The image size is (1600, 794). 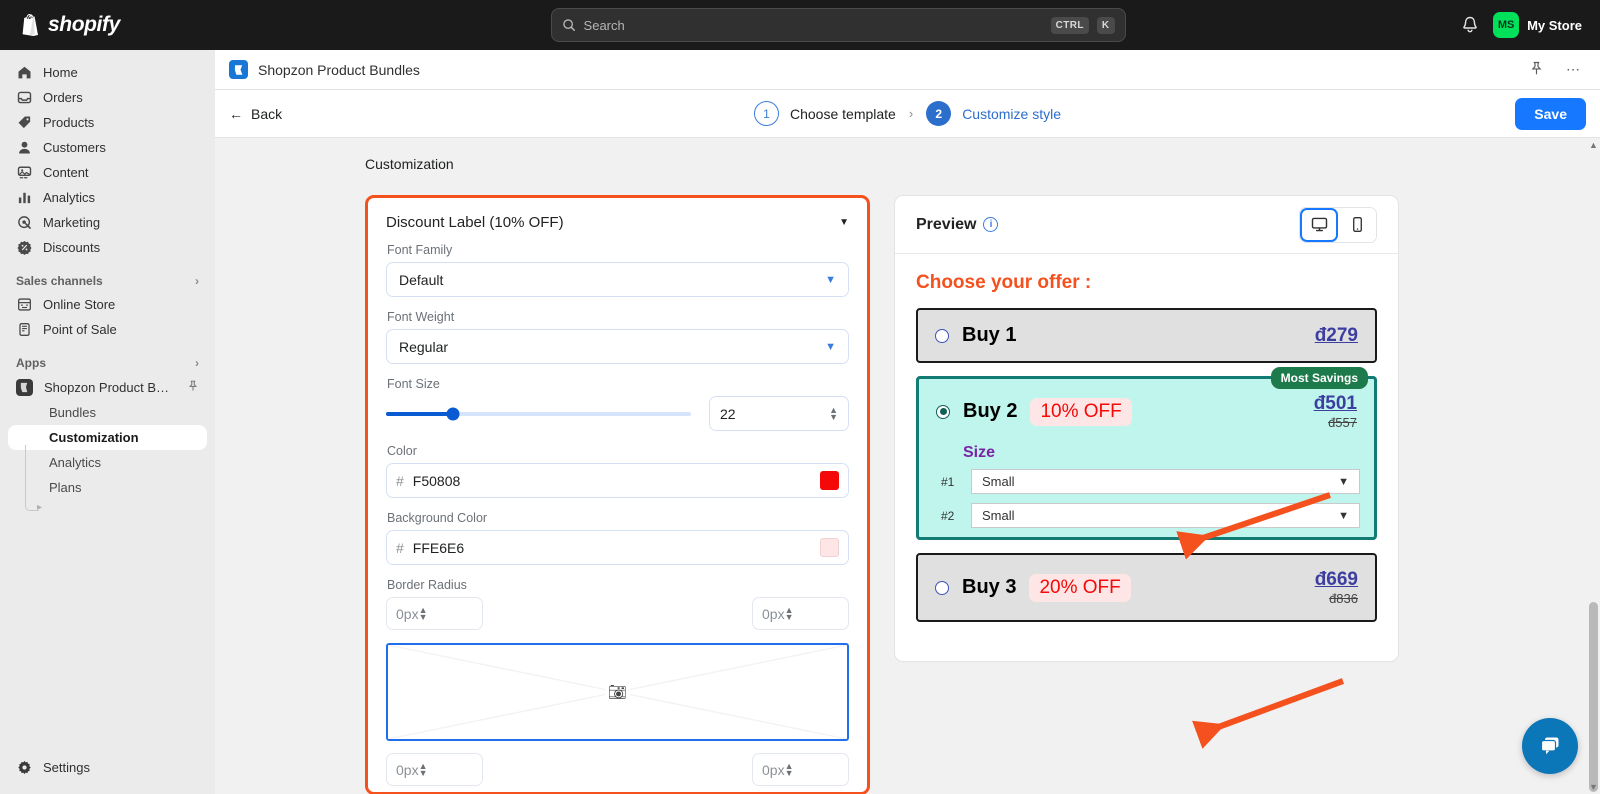 I want to click on mobile-icon, so click(x=1357, y=224).